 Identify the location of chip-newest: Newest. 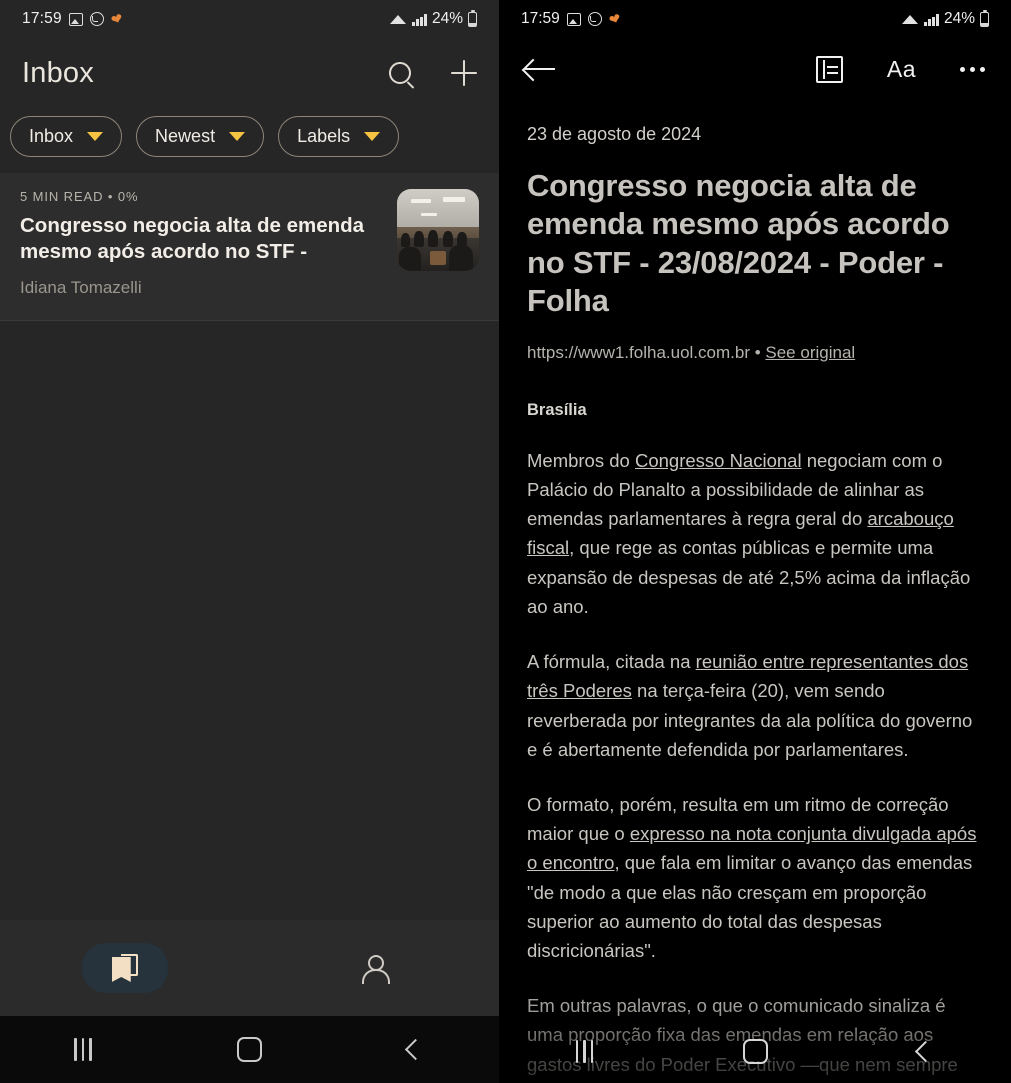
(200, 136).